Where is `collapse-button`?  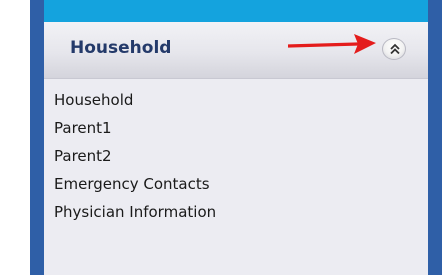 collapse-button is located at coordinates (394, 49).